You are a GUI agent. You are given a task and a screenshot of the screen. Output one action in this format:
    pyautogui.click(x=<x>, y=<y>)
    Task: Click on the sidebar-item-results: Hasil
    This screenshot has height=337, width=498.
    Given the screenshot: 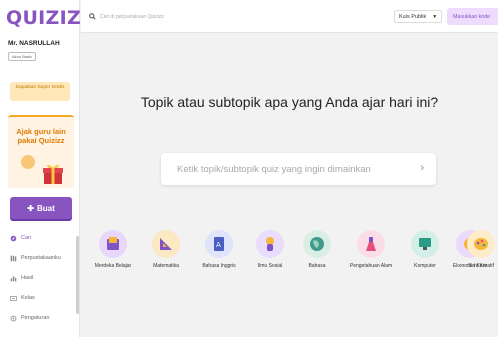 What is the action you would take?
    pyautogui.click(x=40, y=278)
    